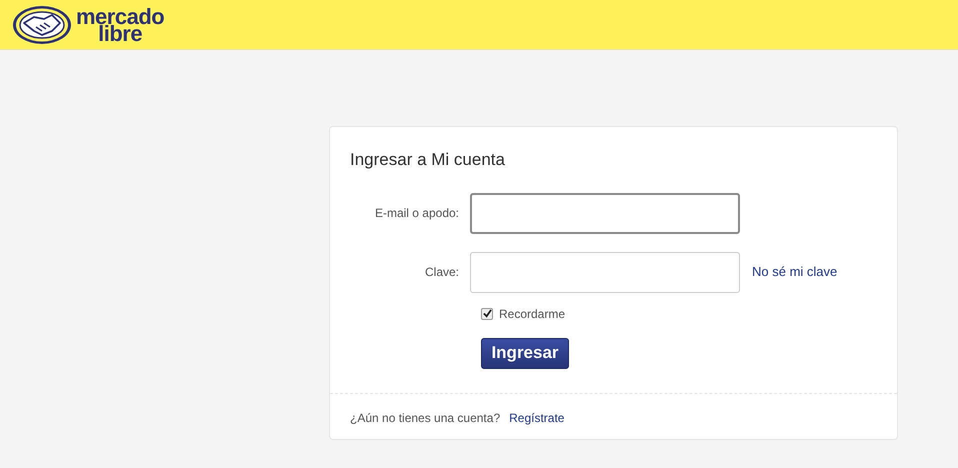  Describe the element at coordinates (425, 418) in the screenshot. I see `signup-prompt: ¿Aún no tienes una cuenta?` at that location.